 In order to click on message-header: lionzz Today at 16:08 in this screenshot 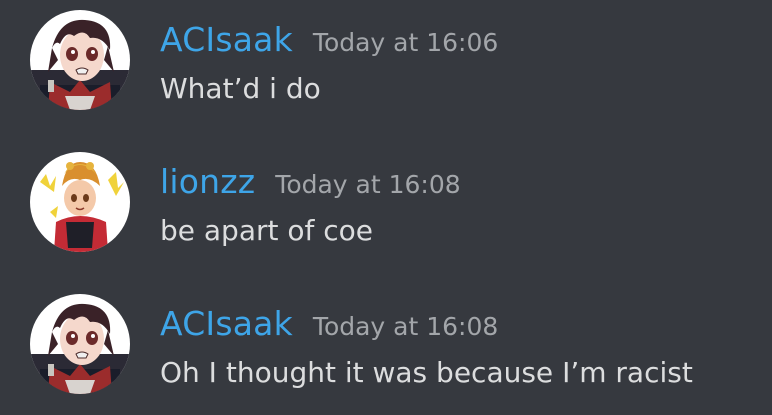, I will do `click(310, 181)`.